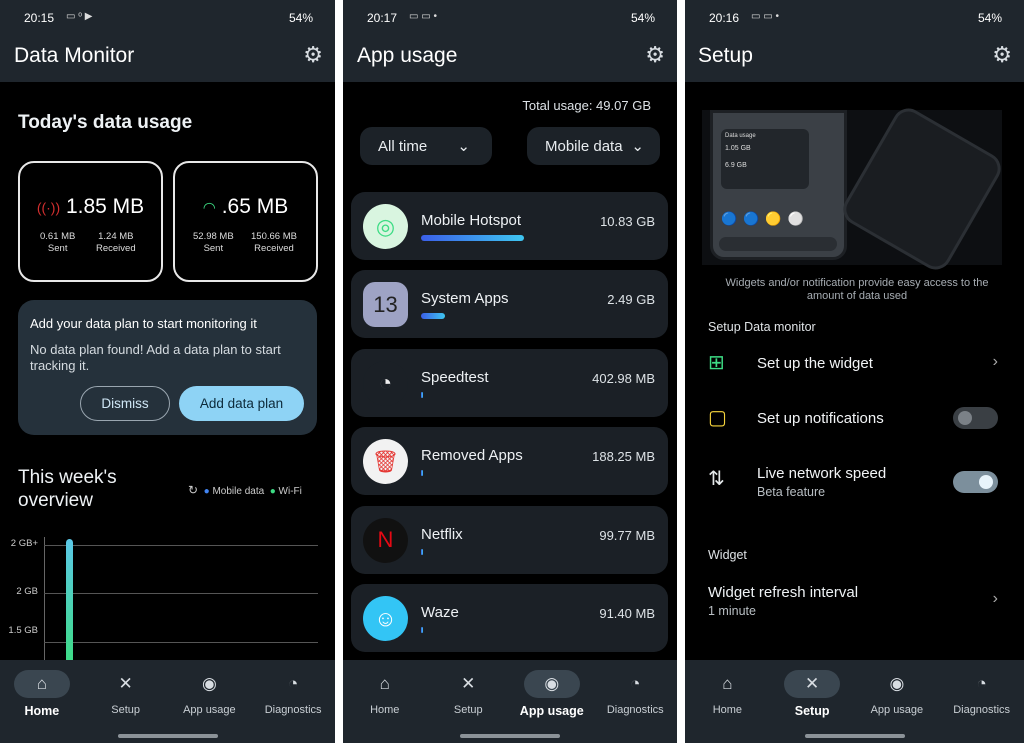 The width and height of the screenshot is (1024, 743). Describe the element at coordinates (856, 482) in the screenshot. I see `live-speed-row: ⇅ Live network speed Beta feature` at that location.